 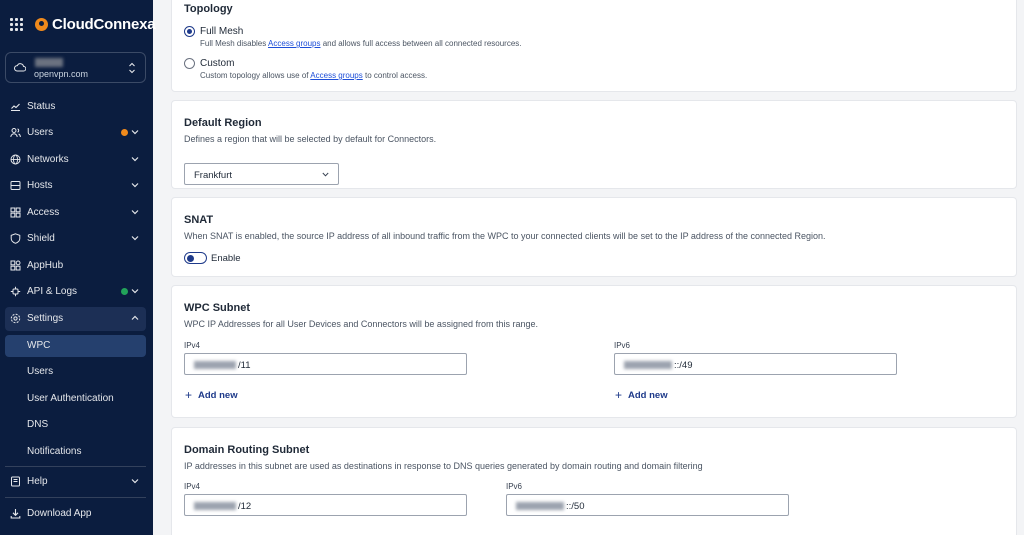 What do you see at coordinates (75, 292) in the screenshot?
I see `sidebar-item-api-logs: API & Logs` at bounding box center [75, 292].